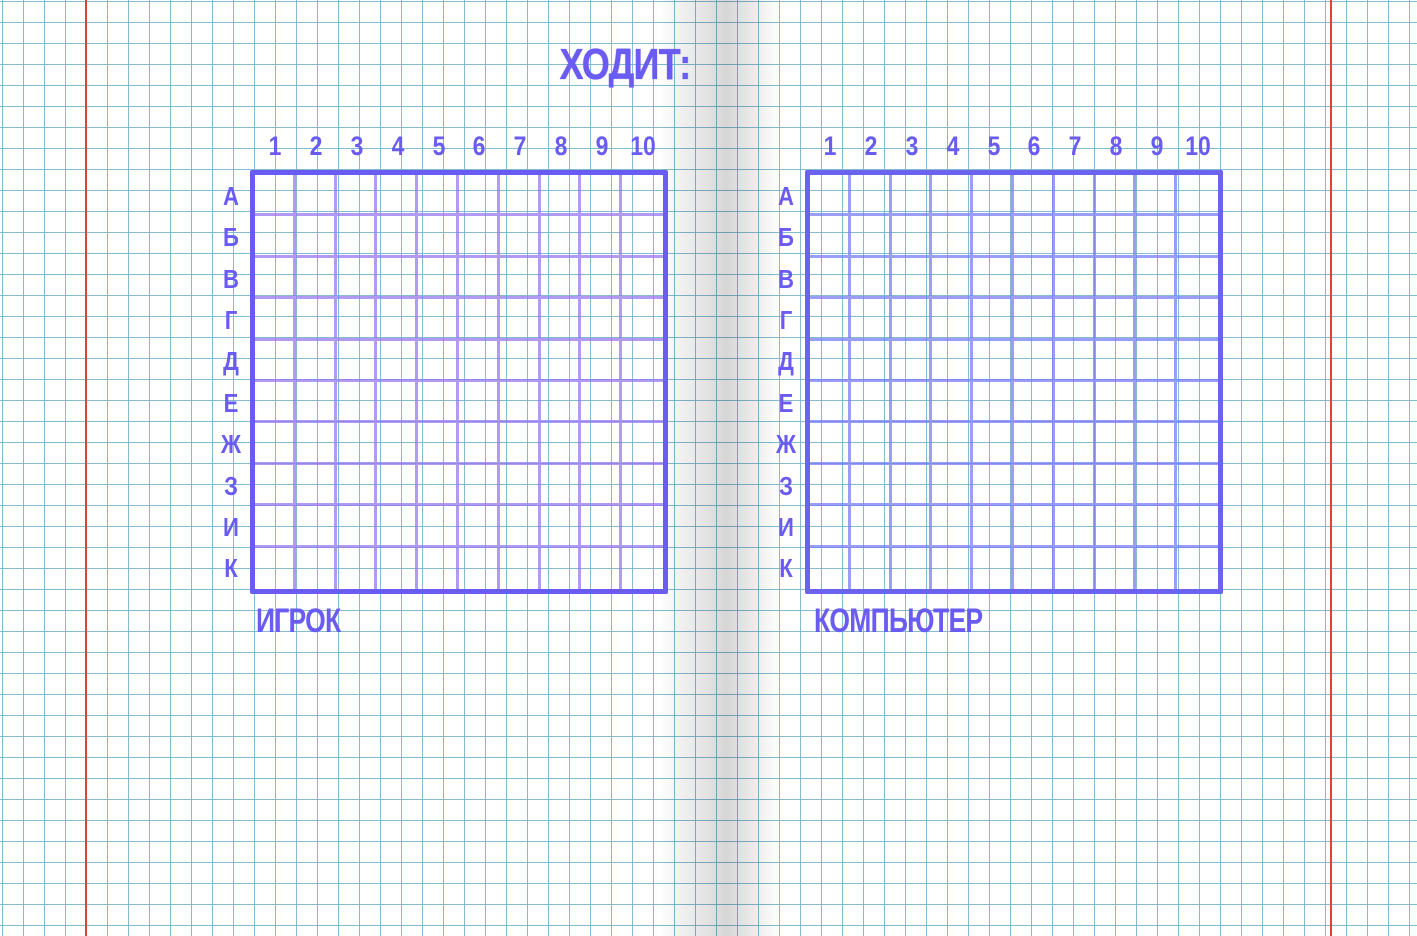 The height and width of the screenshot is (936, 1417). Describe the element at coordinates (912, 196) in the screenshot. I see `computer-cell-А3` at that location.